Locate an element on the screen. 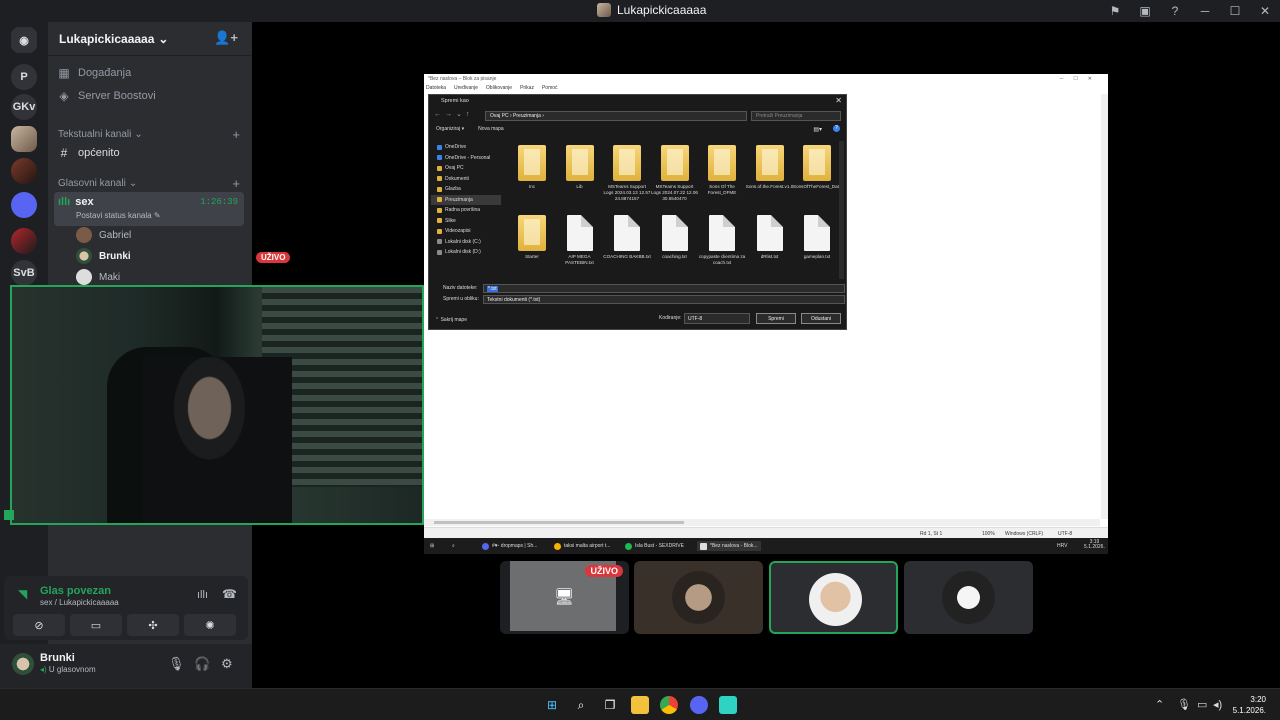  nav-arrows: ←→⌄↑ is located at coordinates (453, 114).